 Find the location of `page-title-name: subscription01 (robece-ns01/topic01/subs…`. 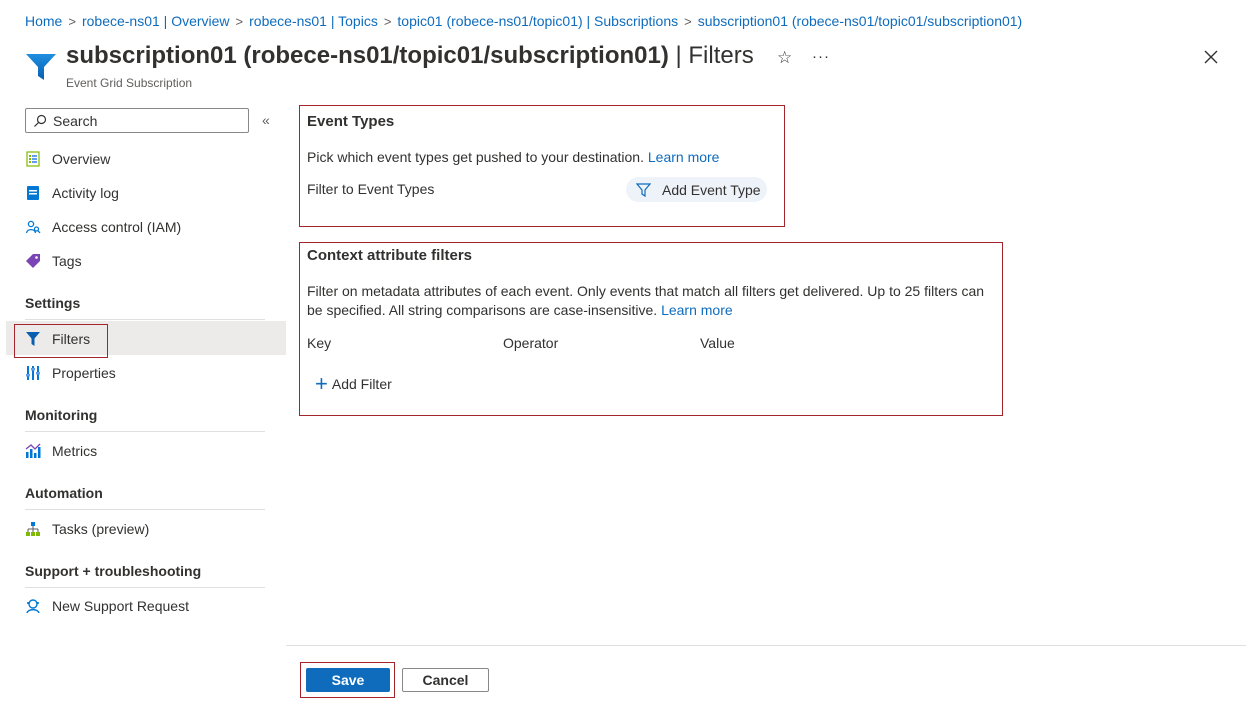

page-title-name: subscription01 (robece-ns01/topic01/subs… is located at coordinates (367, 55).